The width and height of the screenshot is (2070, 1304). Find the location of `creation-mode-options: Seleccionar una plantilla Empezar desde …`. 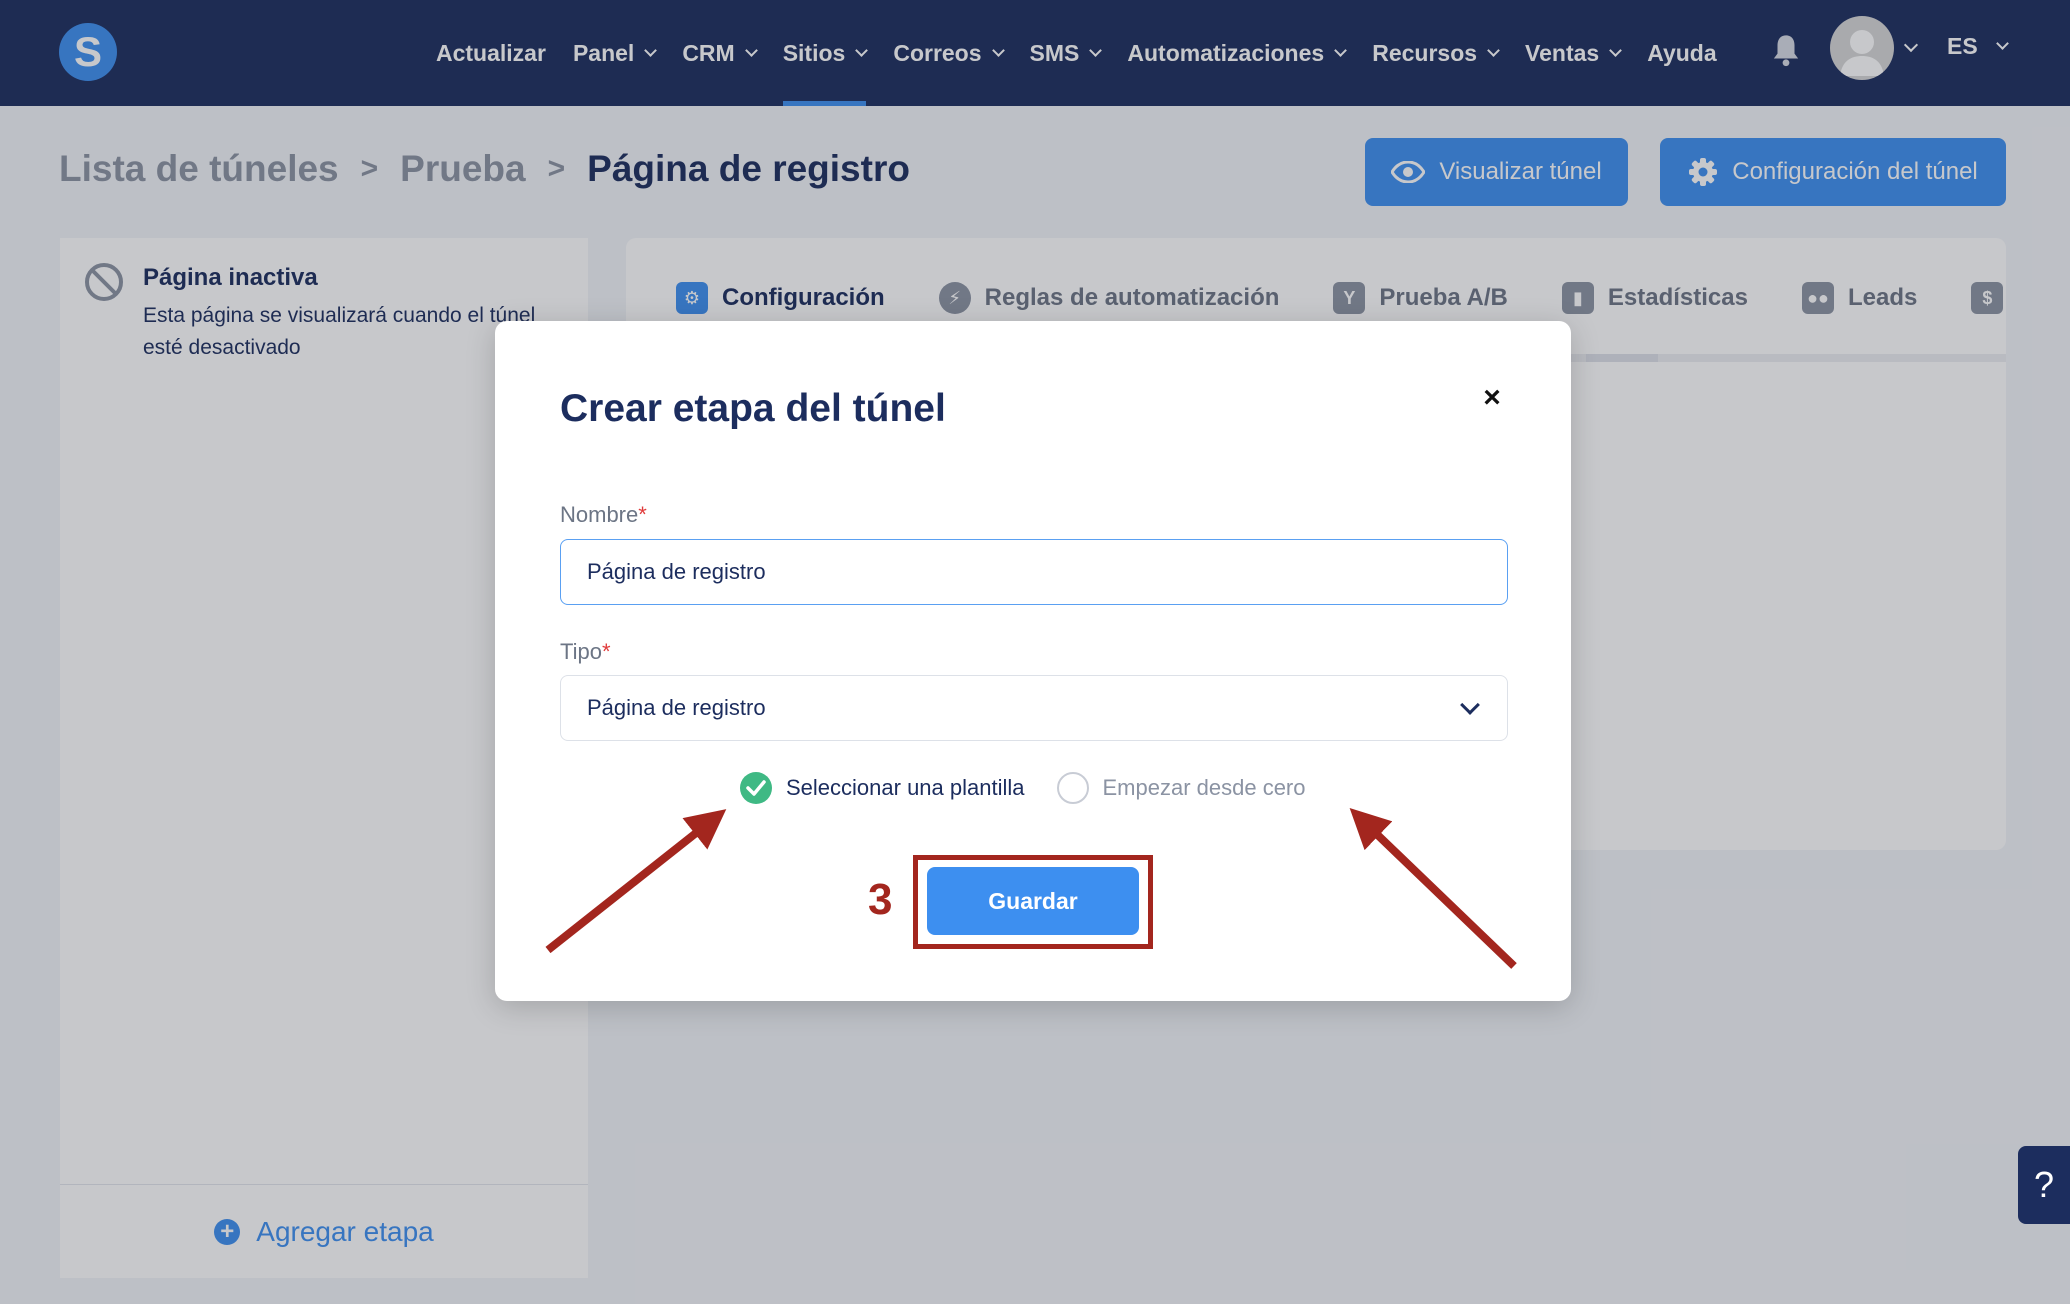

creation-mode-options: Seleccionar una plantilla Empezar desde … is located at coordinates (1039, 788).